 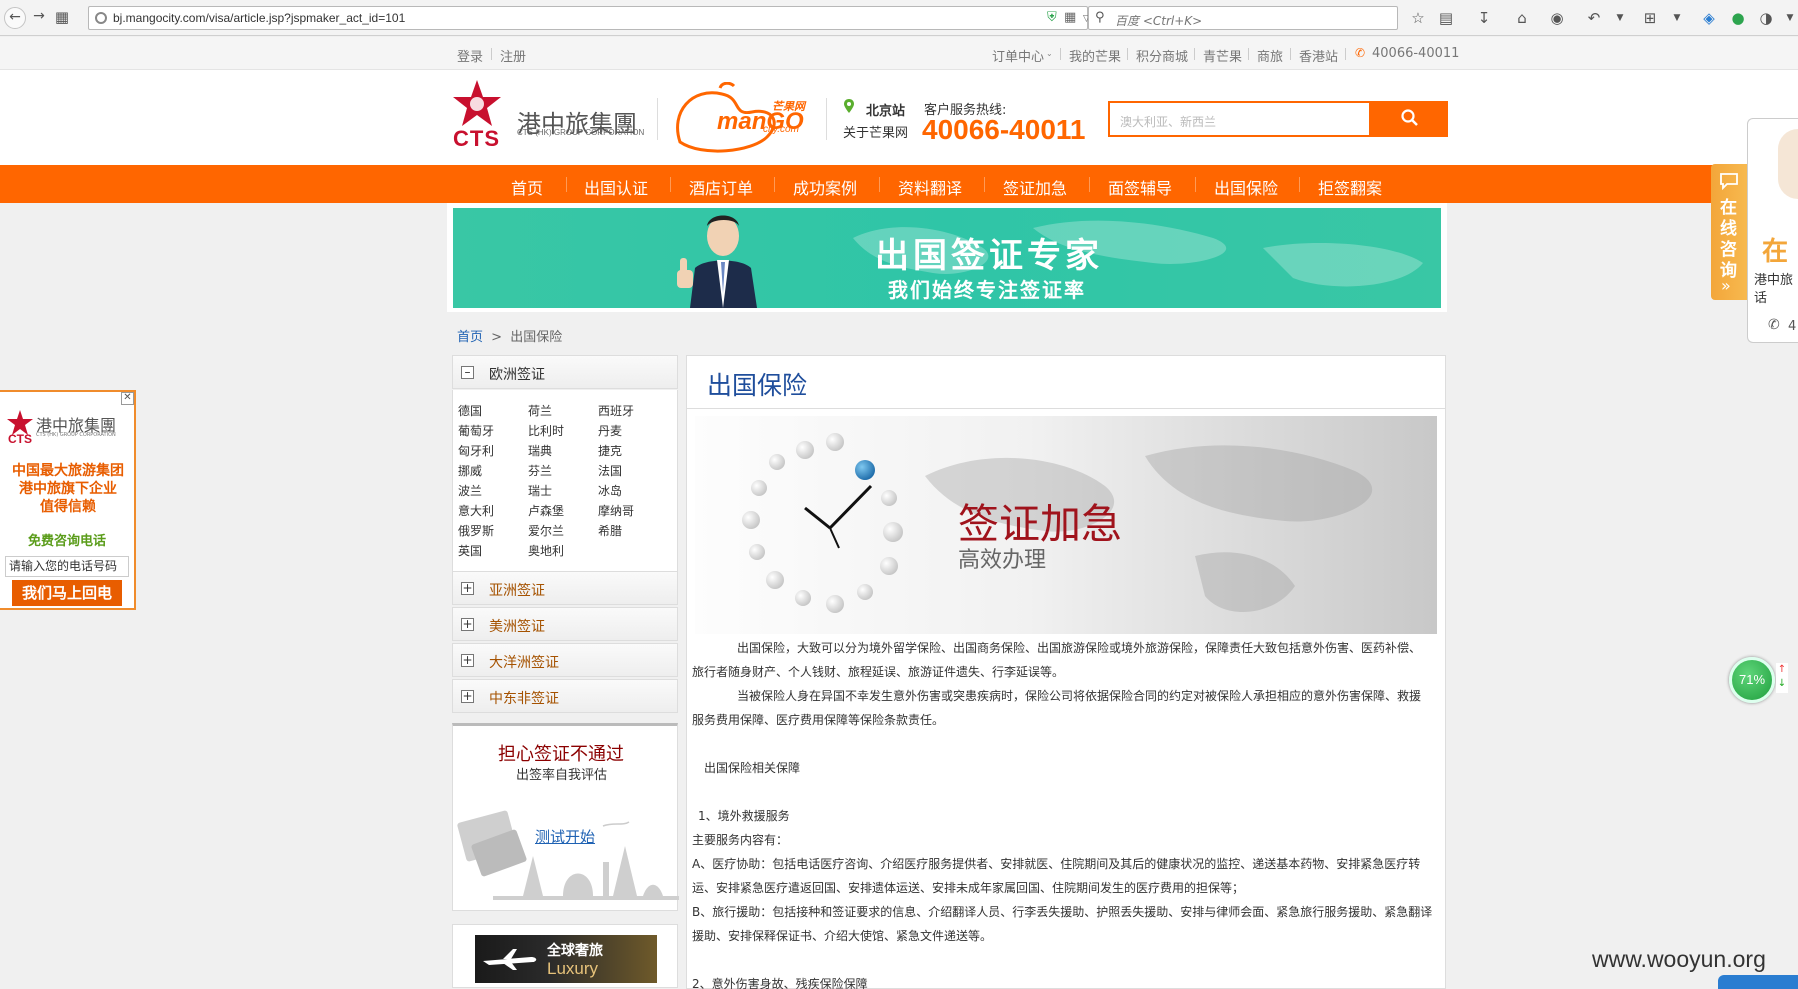 What do you see at coordinates (930, 187) in the screenshot?
I see `nav-translation: 资料翻译` at bounding box center [930, 187].